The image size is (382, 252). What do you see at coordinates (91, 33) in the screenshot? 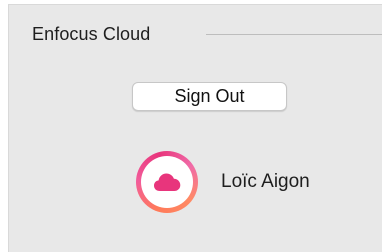
I see `section-title: Enfocus Cloud` at bounding box center [91, 33].